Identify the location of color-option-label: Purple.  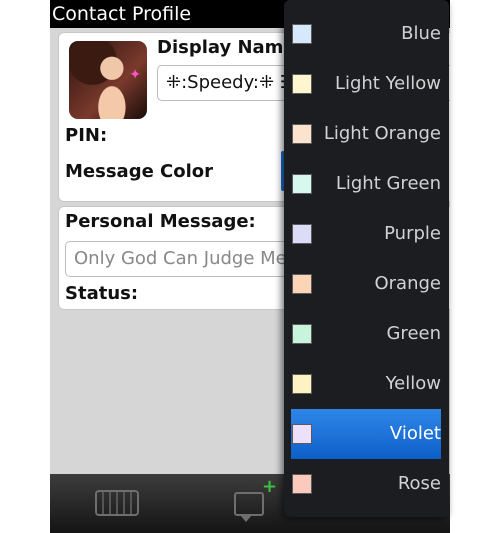
(412, 233).